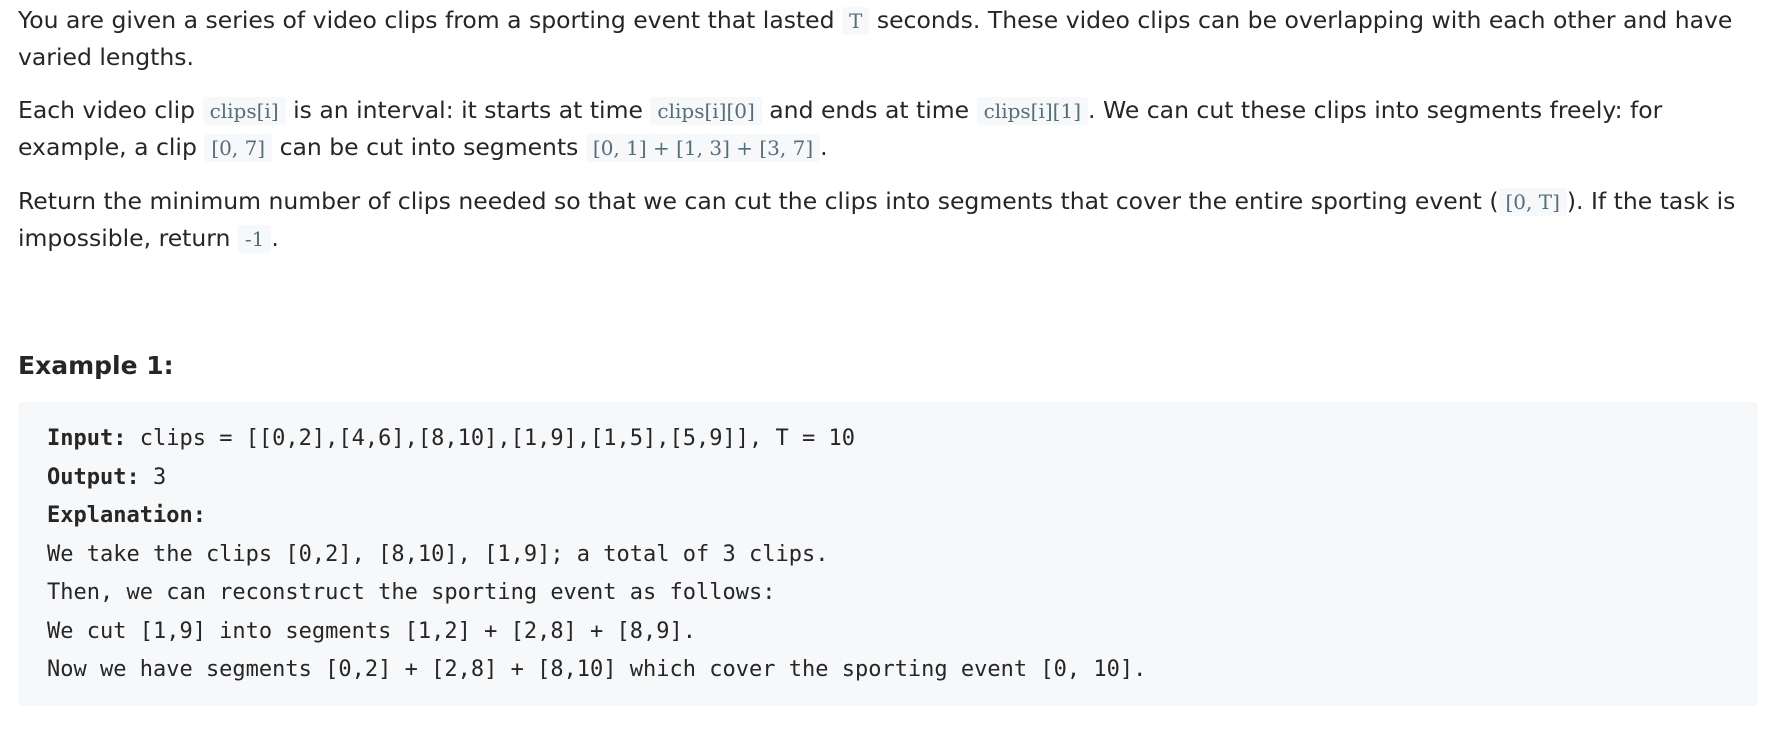  Describe the element at coordinates (244, 111) in the screenshot. I see `inline-code: clips[i]` at that location.